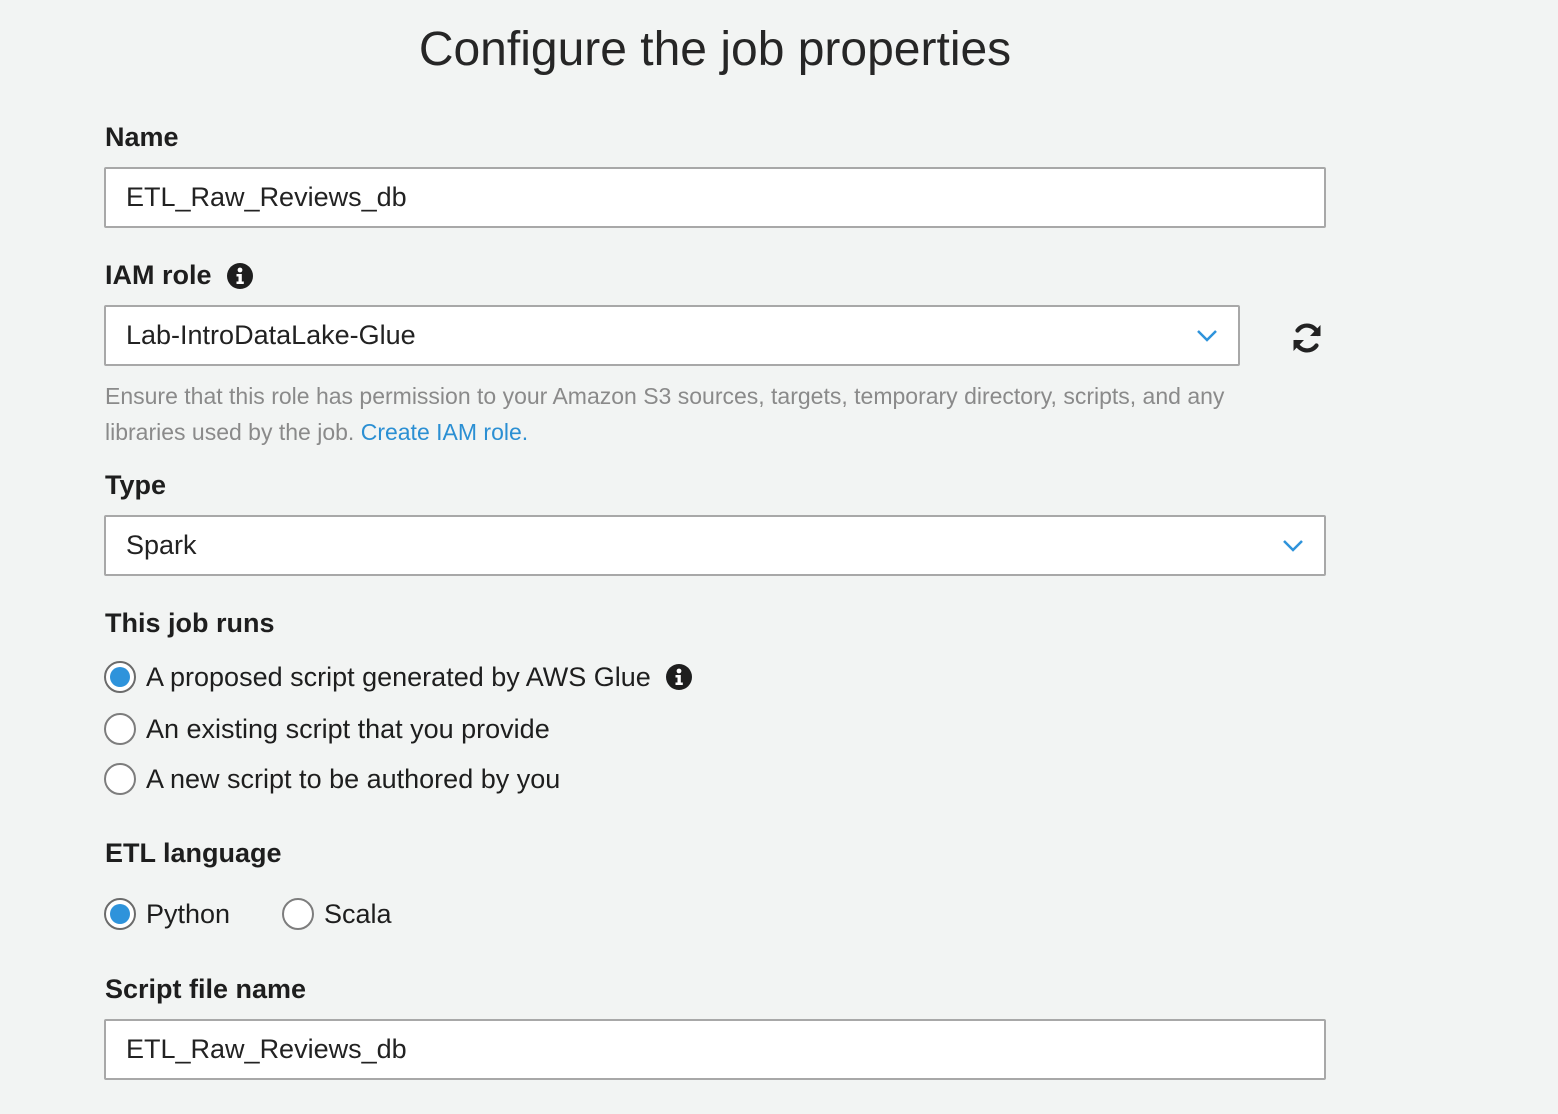 This screenshot has width=1558, height=1114. Describe the element at coordinates (120, 729) in the screenshot. I see `job-runs-radio-existing` at that location.